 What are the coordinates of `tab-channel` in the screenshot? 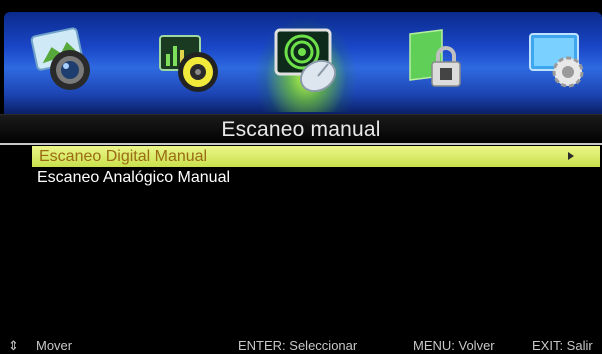 It's located at (306, 64).